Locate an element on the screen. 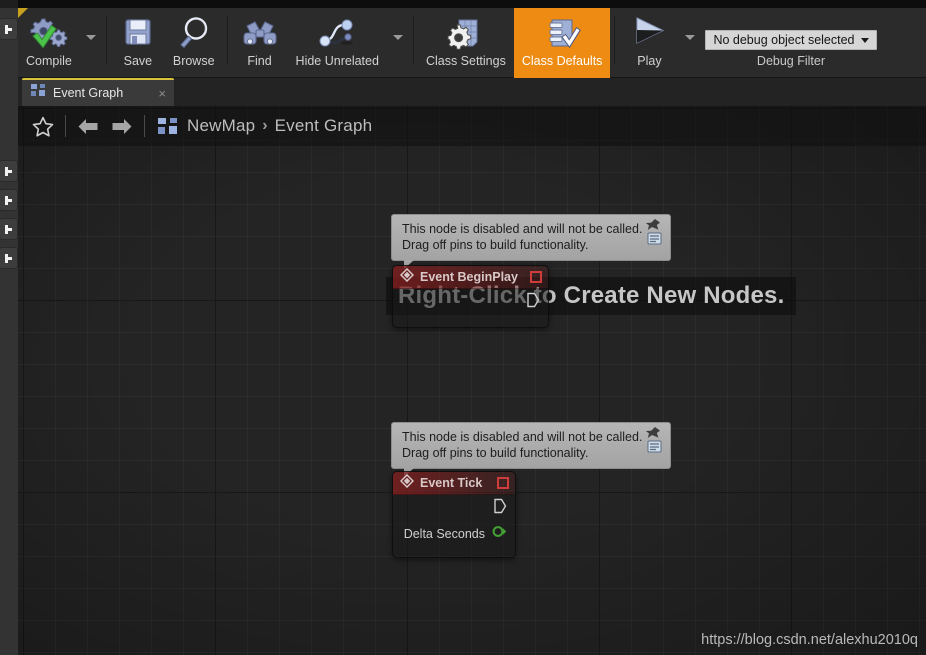 The image size is (926, 655). play-triangle-icon is located at coordinates (649, 33).